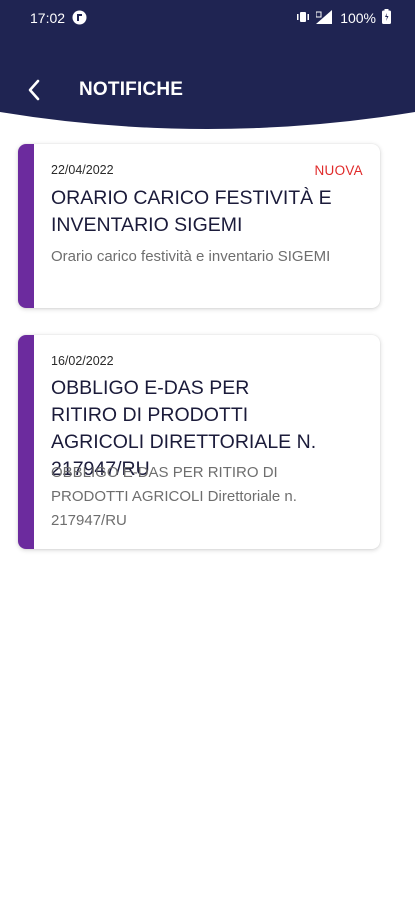 The image size is (415, 900). I want to click on status-indicators: 100%, so click(343, 18).